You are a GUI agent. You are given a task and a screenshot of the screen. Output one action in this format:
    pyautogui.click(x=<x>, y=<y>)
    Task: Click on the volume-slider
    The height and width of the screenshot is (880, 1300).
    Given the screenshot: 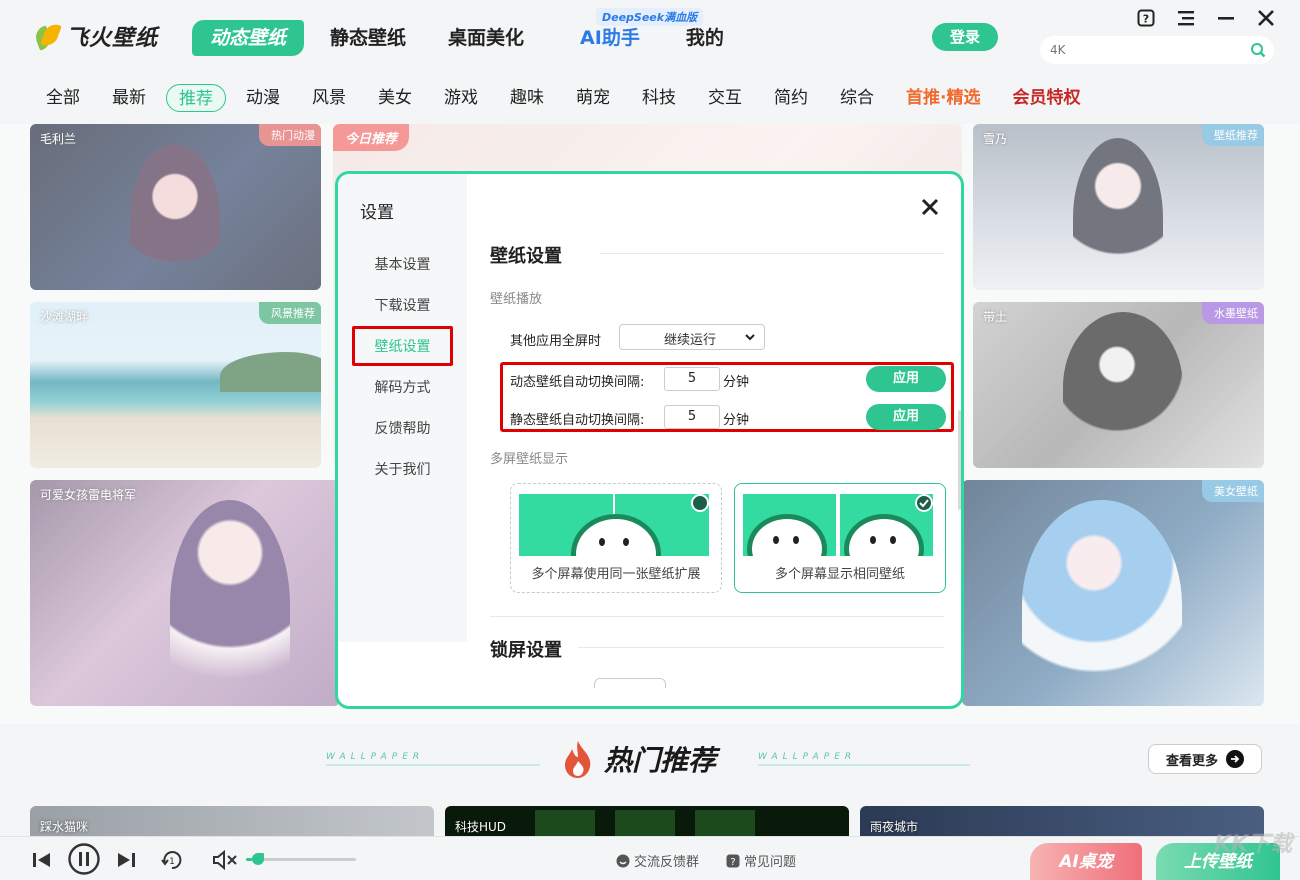 What is the action you would take?
    pyautogui.click(x=301, y=859)
    